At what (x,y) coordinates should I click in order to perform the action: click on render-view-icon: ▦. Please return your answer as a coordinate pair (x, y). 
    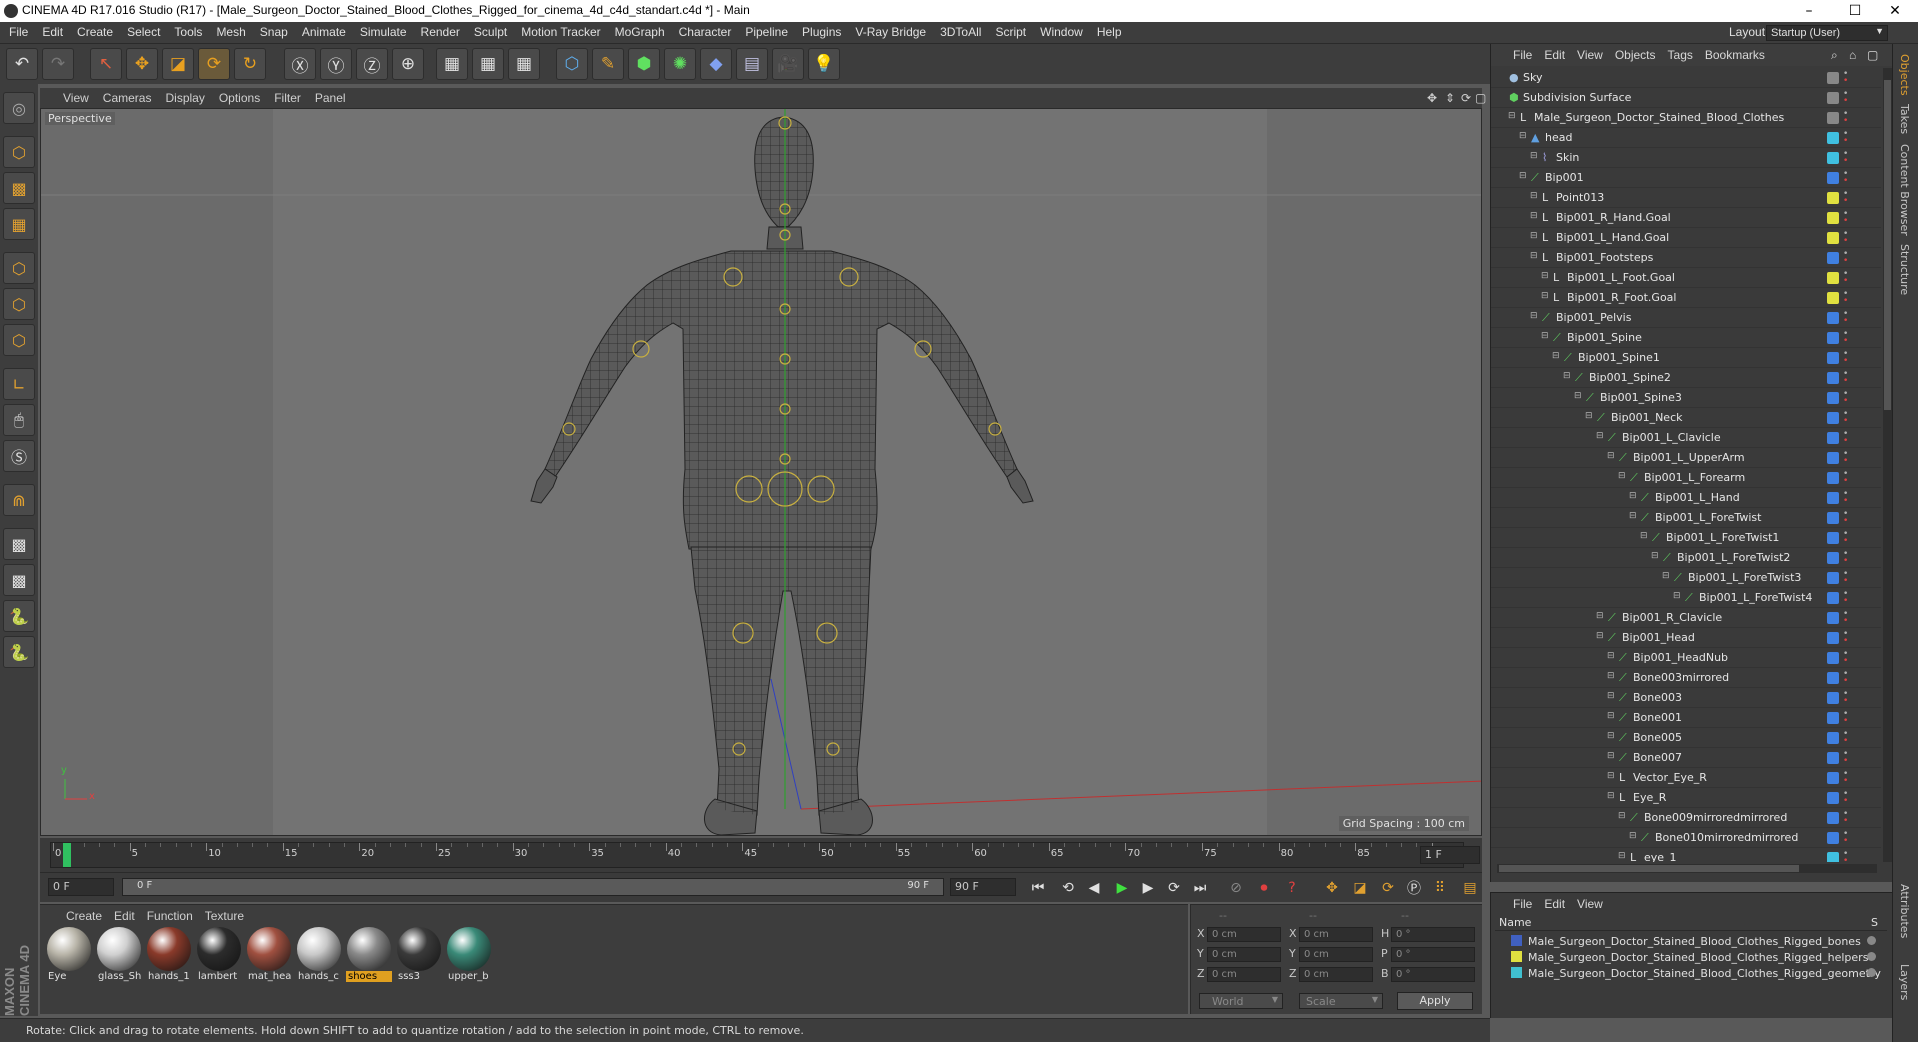
    Looking at the image, I should click on (452, 64).